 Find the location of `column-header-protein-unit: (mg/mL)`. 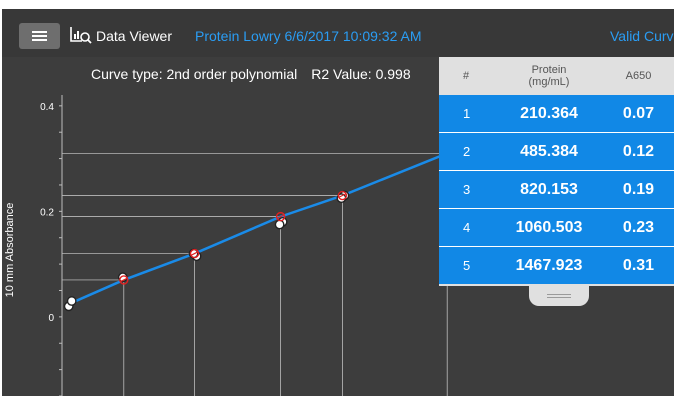

column-header-protein-unit: (mg/mL) is located at coordinates (549, 82).